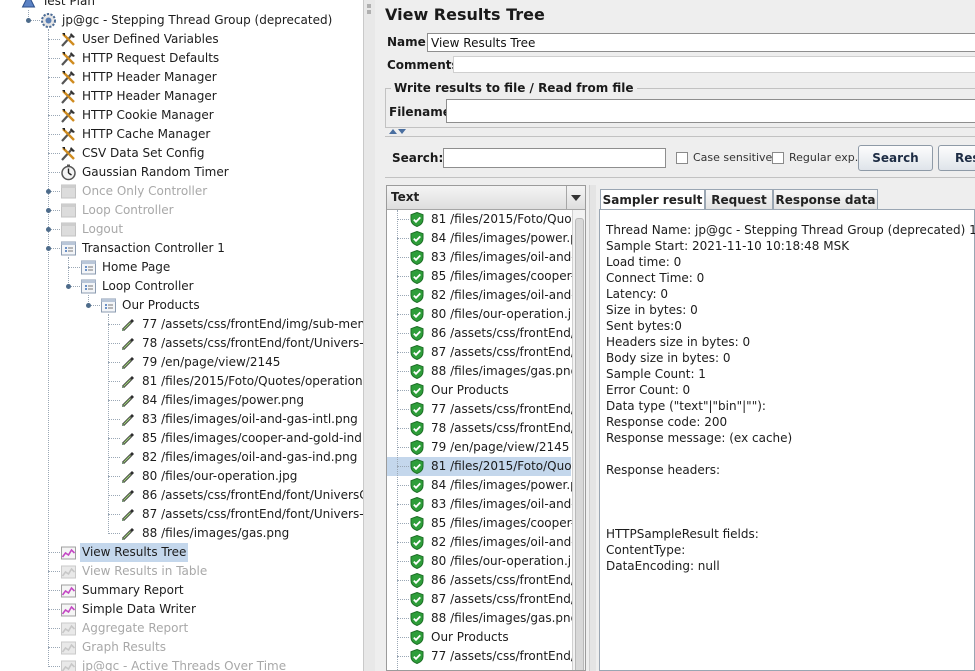 The width and height of the screenshot is (975, 671). I want to click on tree-node: Simple Data Writer, so click(181, 609).